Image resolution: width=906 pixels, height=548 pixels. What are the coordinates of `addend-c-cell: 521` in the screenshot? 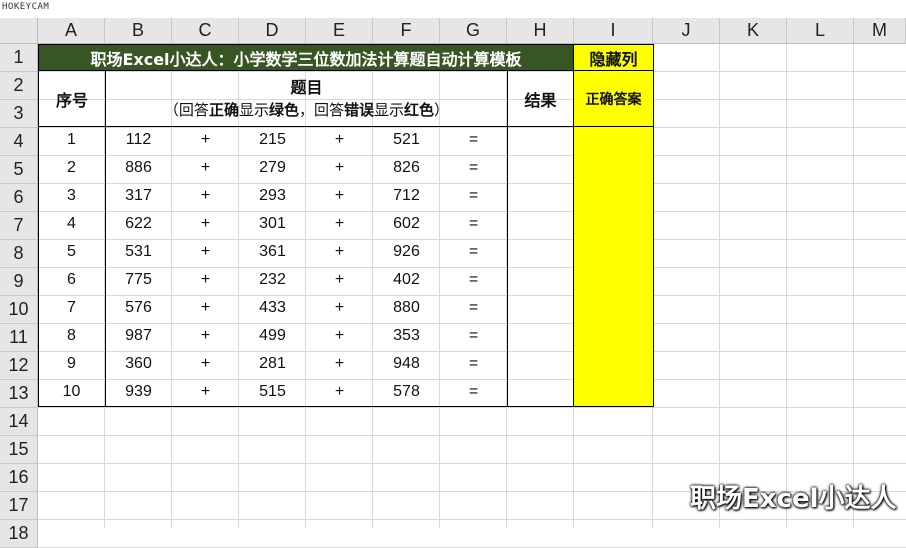 It's located at (406, 140).